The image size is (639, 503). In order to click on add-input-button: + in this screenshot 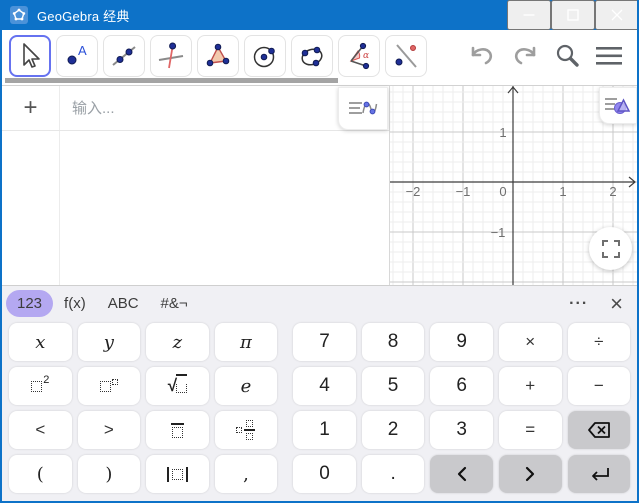, I will do `click(30, 108)`.